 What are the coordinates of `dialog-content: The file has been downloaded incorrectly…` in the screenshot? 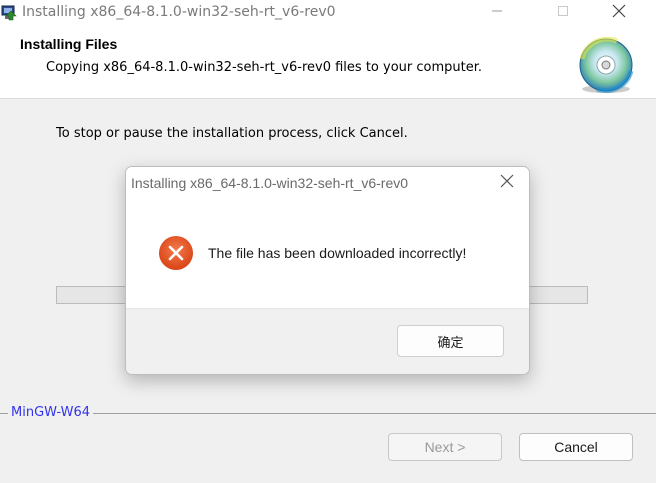 It's located at (327, 253).